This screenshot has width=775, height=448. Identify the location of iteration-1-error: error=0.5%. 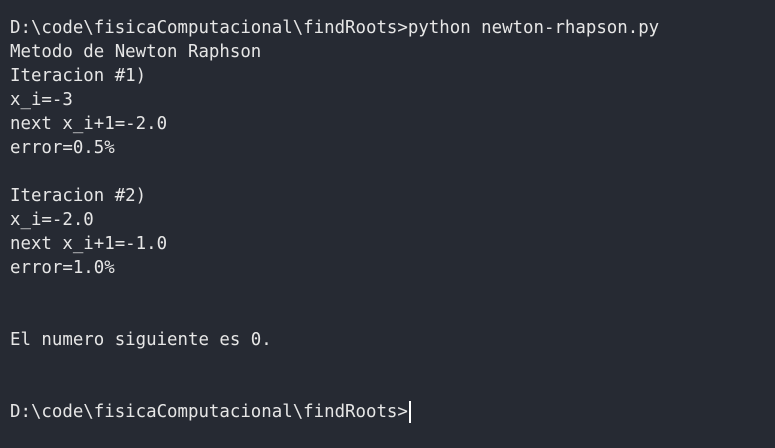
(62, 148).